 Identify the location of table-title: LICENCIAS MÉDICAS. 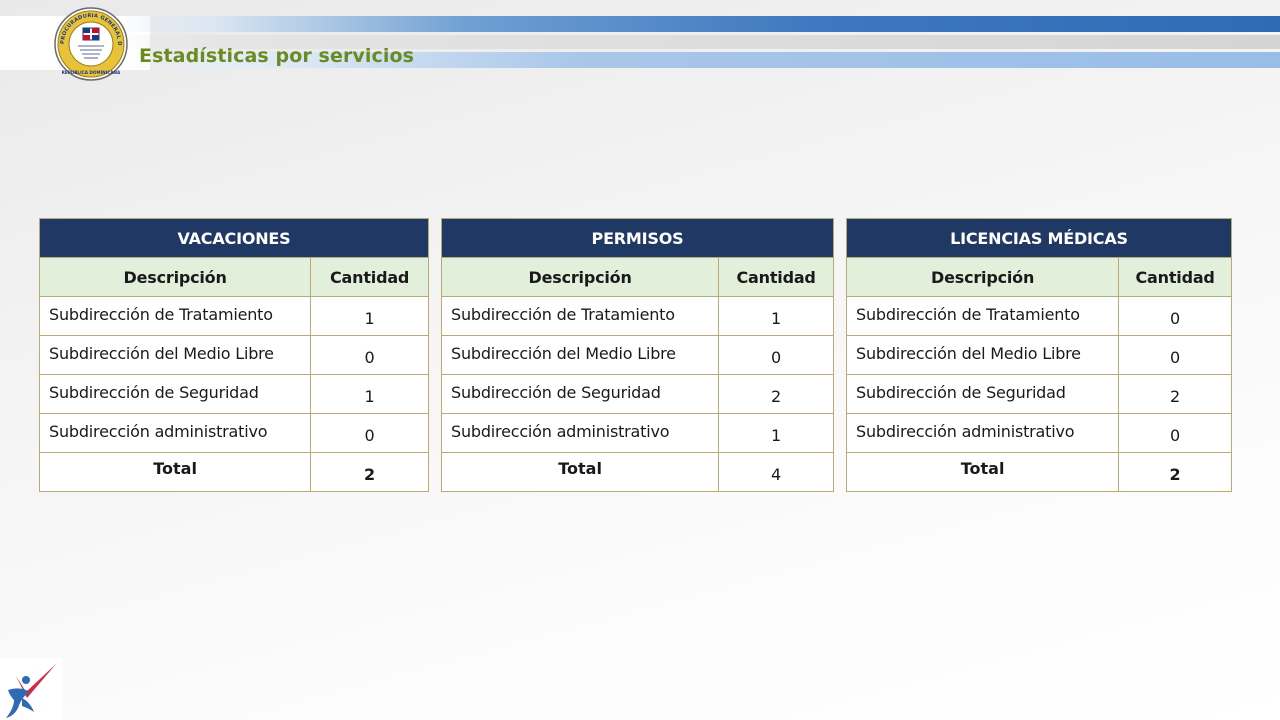
(1039, 238).